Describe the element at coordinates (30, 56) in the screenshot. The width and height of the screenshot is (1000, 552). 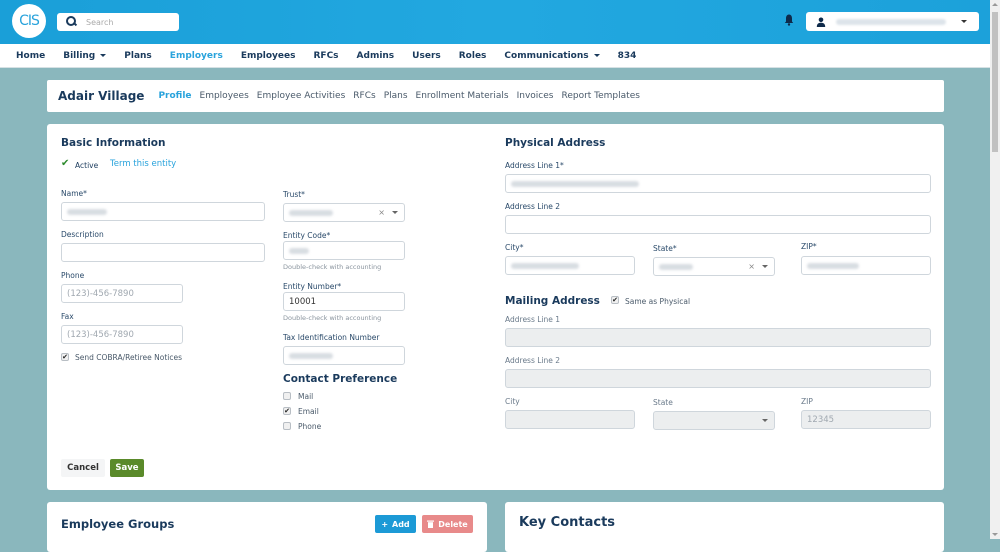
I see `nav-home: Home` at that location.